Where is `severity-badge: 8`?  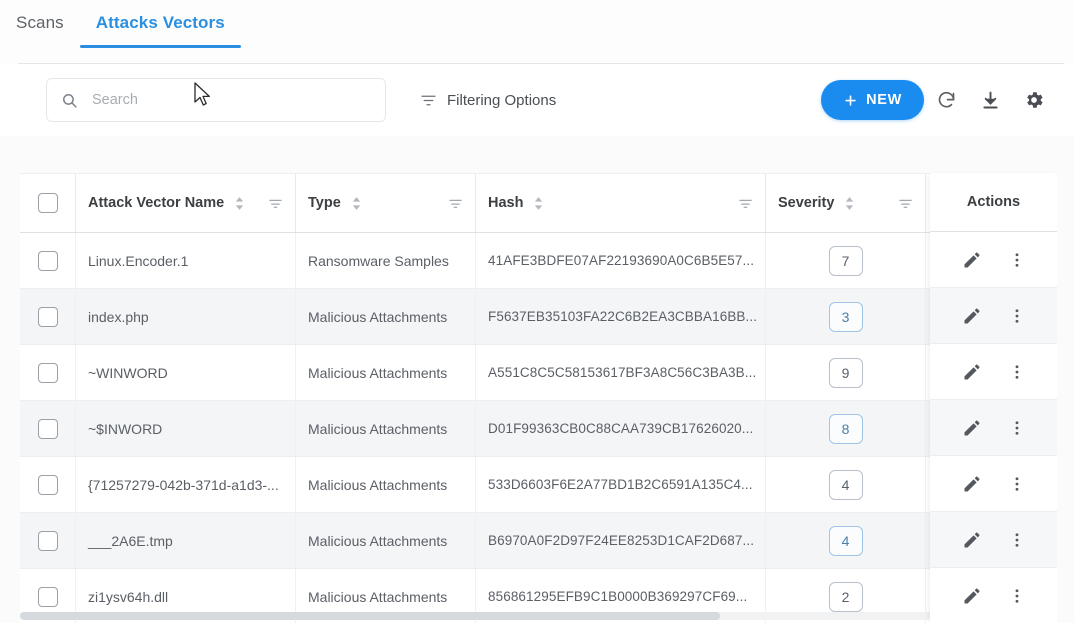 severity-badge: 8 is located at coordinates (845, 428).